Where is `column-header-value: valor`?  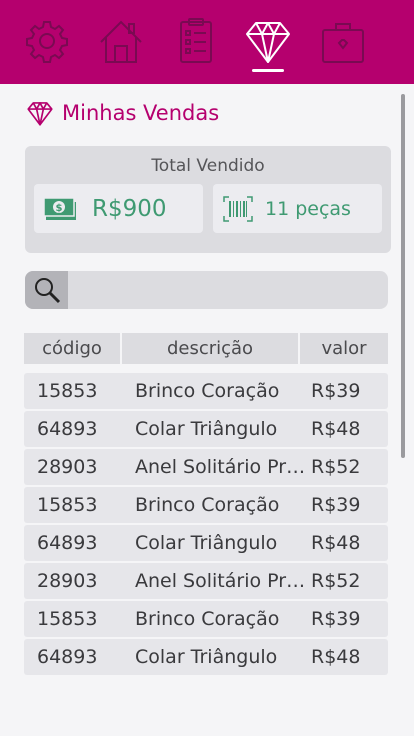 column-header-value: valor is located at coordinates (344, 348).